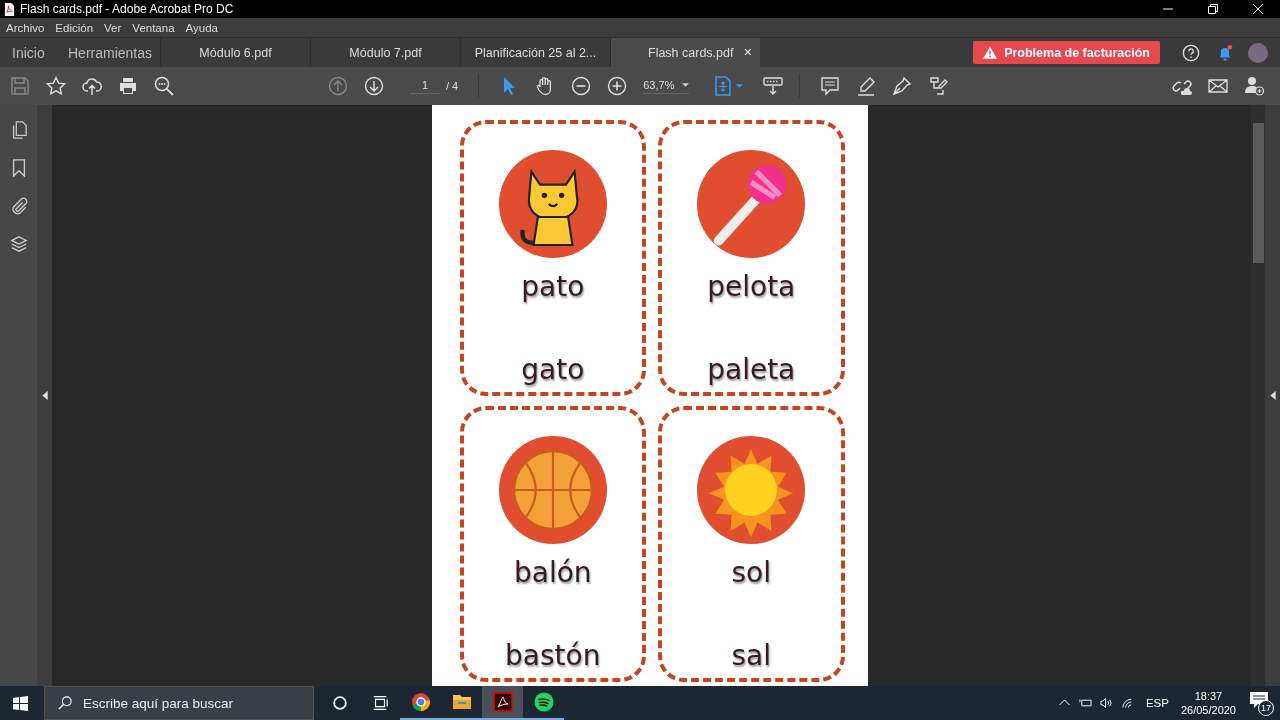  Describe the element at coordinates (553, 369) in the screenshot. I see `card-answer-word: gato` at that location.